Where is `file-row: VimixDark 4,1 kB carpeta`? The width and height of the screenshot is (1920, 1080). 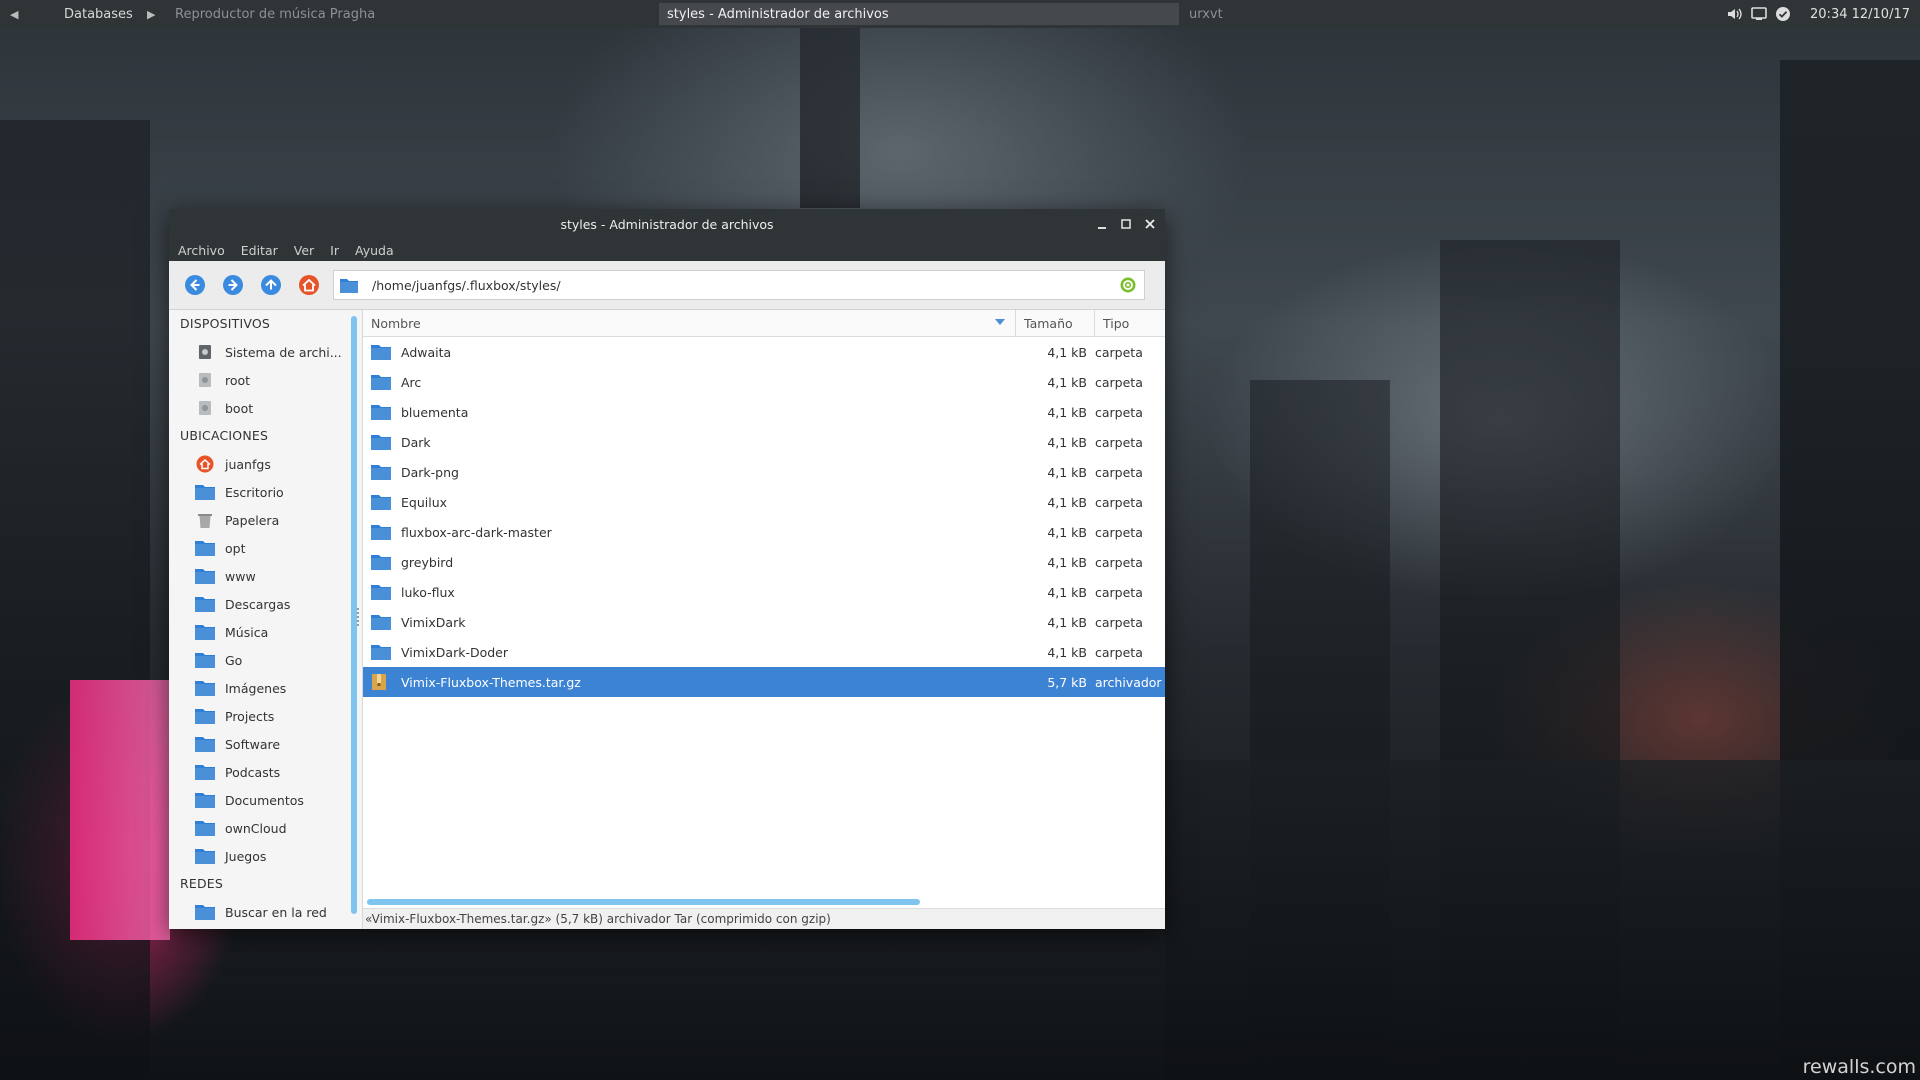
file-row: VimixDark 4,1 kB carpeta is located at coordinates (764, 622).